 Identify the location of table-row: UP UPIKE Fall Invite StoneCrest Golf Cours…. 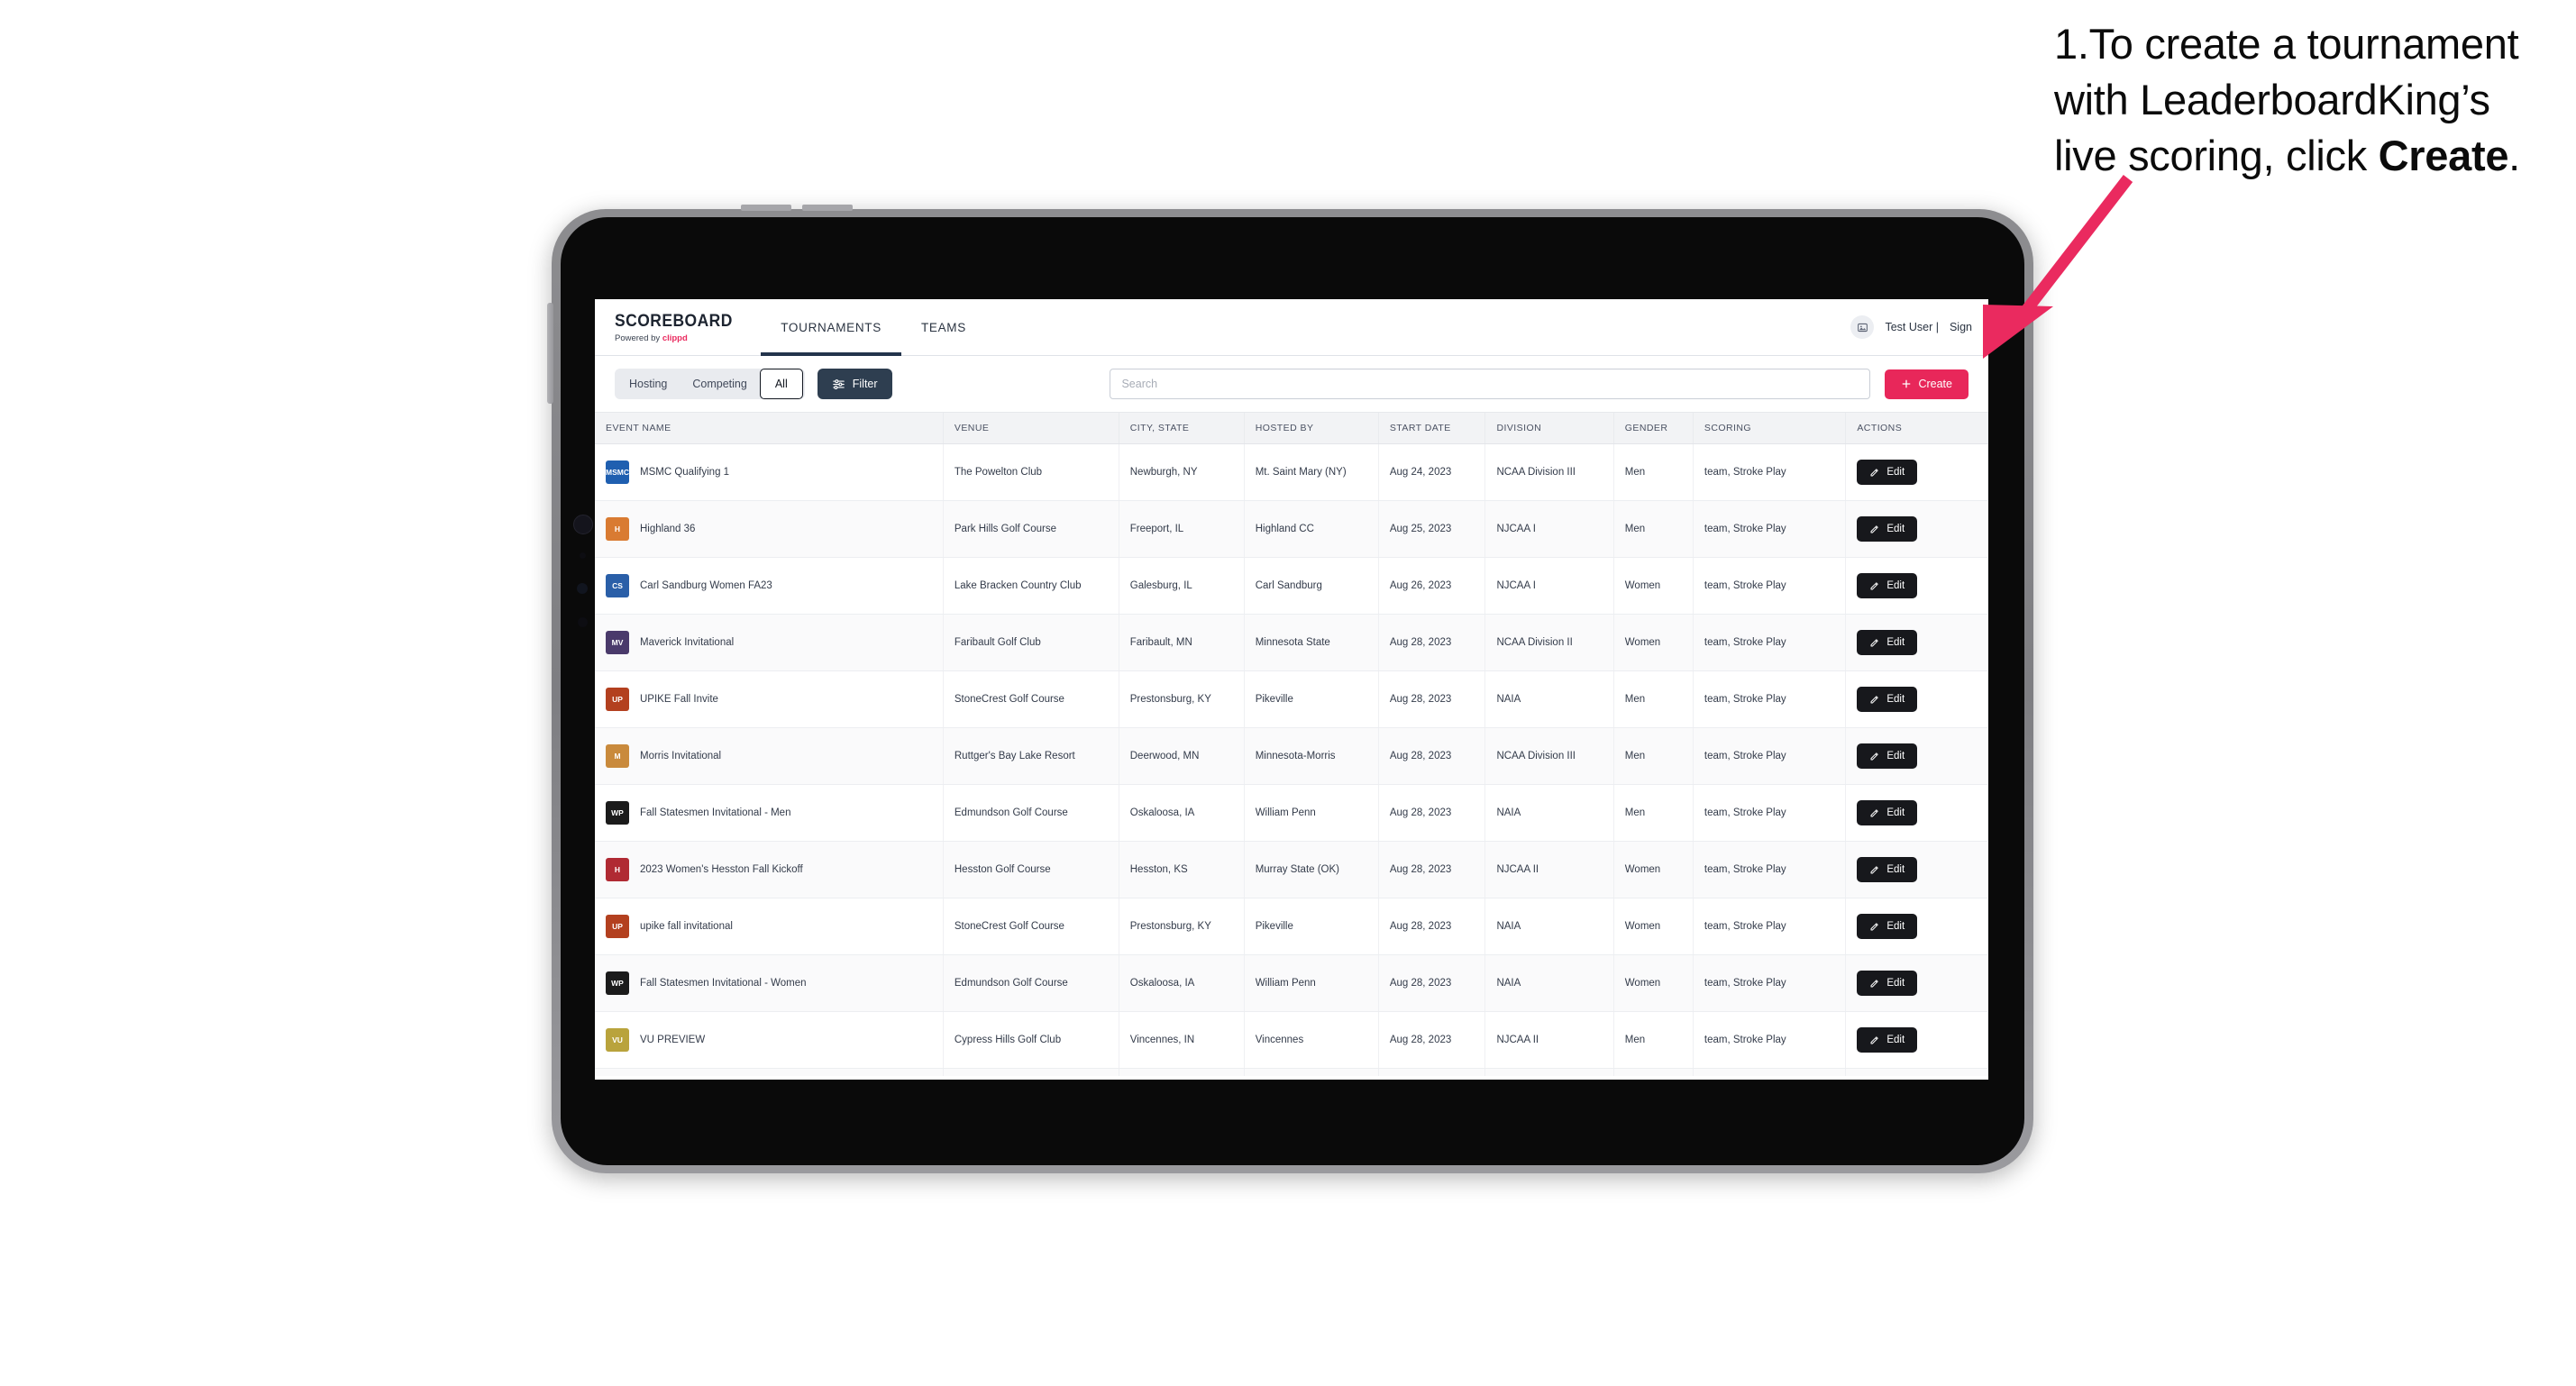
(1291, 699).